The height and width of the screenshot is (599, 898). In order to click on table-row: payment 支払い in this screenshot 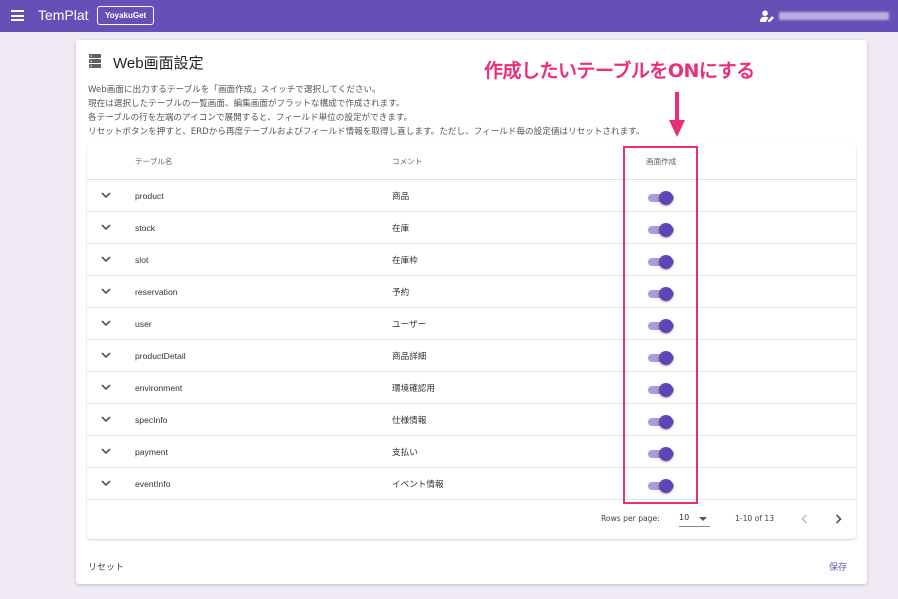, I will do `click(471, 452)`.